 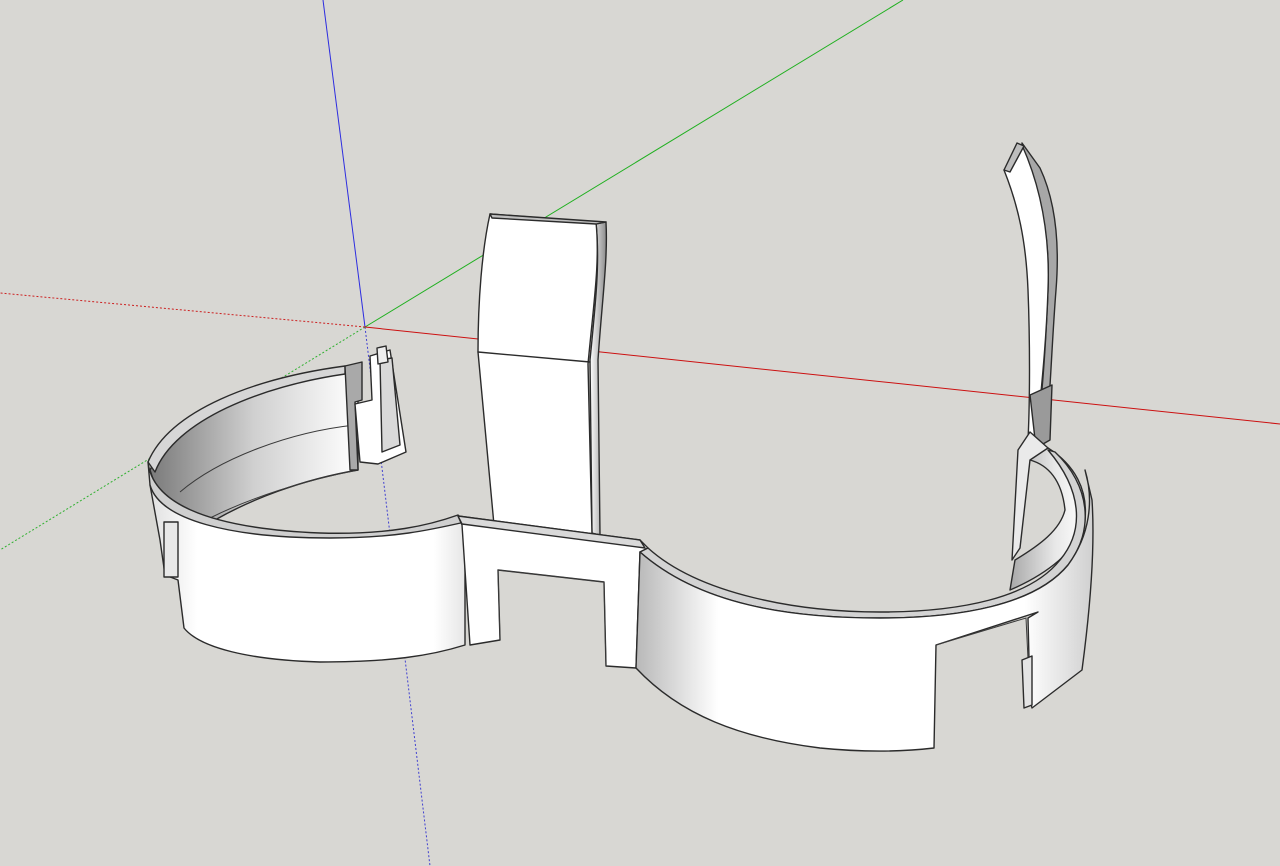 What do you see at coordinates (537, 374) in the screenshot?
I see `center-fin-face` at bounding box center [537, 374].